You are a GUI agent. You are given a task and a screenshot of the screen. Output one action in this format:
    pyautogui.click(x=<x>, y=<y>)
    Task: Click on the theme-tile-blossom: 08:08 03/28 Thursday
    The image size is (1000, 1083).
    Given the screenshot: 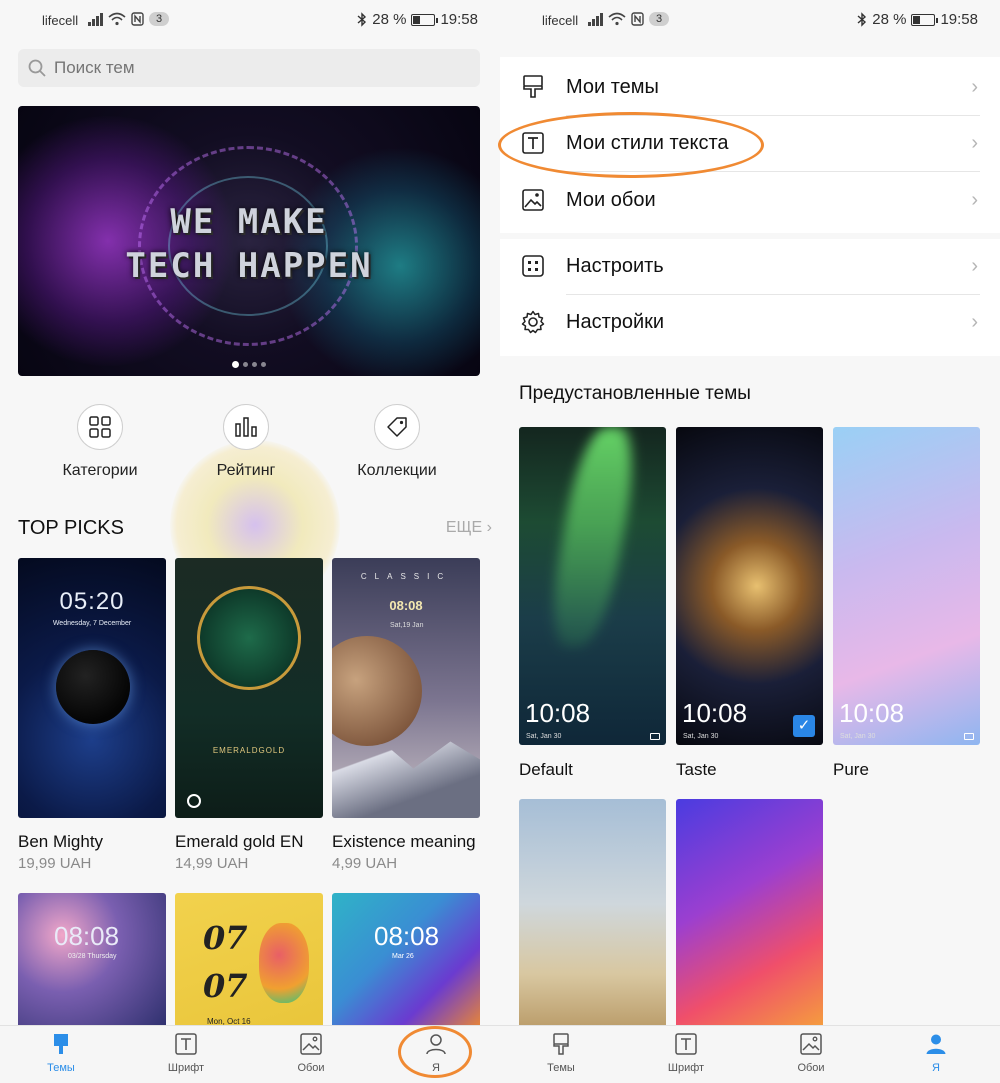 What is the action you would take?
    pyautogui.click(x=92, y=963)
    